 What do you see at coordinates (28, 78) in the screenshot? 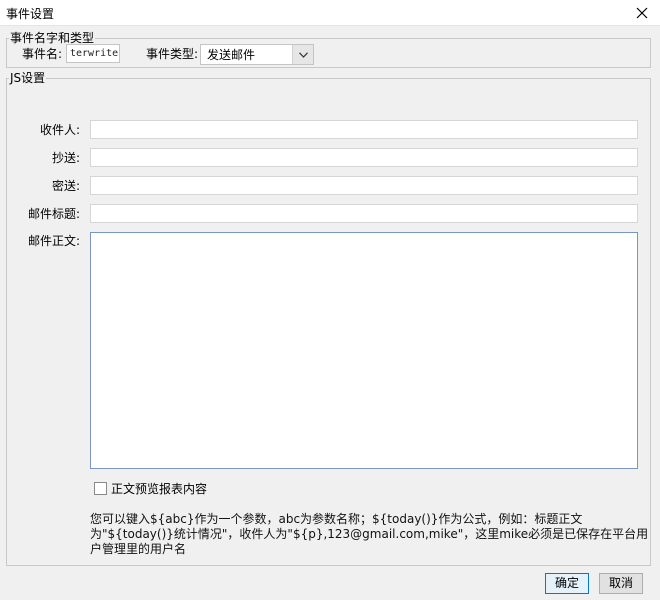
I see `js-group-legend: JS设置` at bounding box center [28, 78].